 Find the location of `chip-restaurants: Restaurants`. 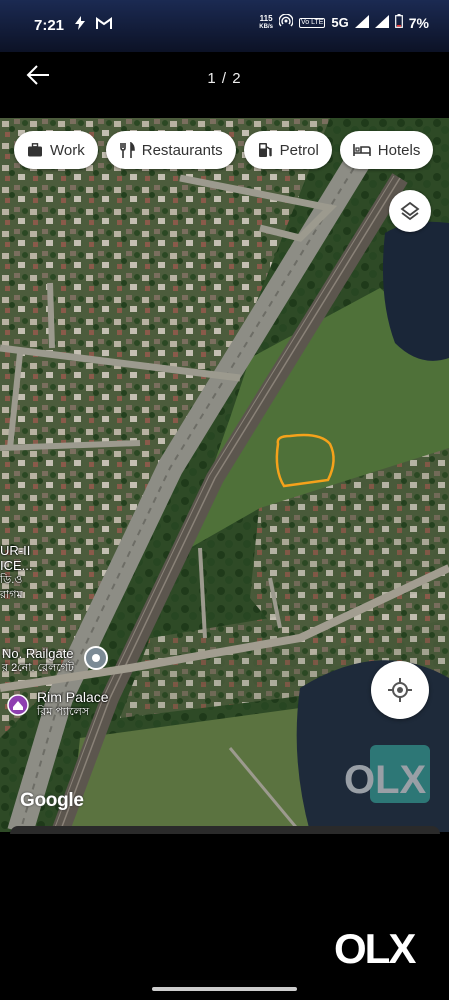

chip-restaurants: Restaurants is located at coordinates (170, 150).